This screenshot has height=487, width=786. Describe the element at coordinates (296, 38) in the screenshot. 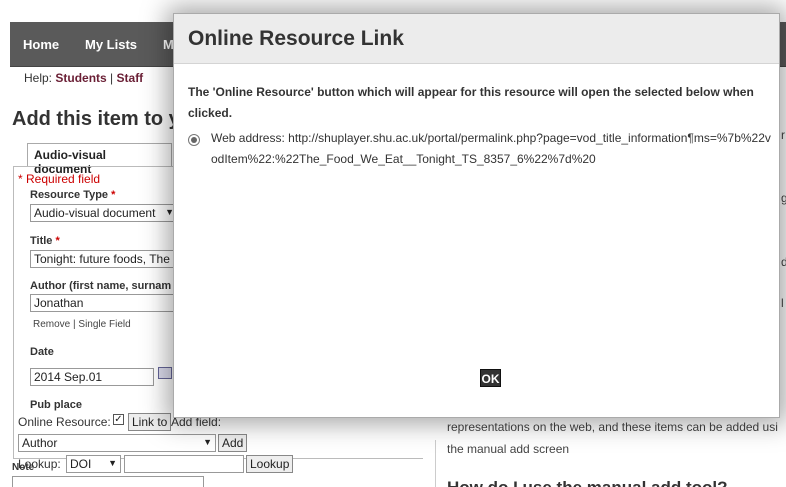

I see `dialog-title: Online Resource Link` at that location.